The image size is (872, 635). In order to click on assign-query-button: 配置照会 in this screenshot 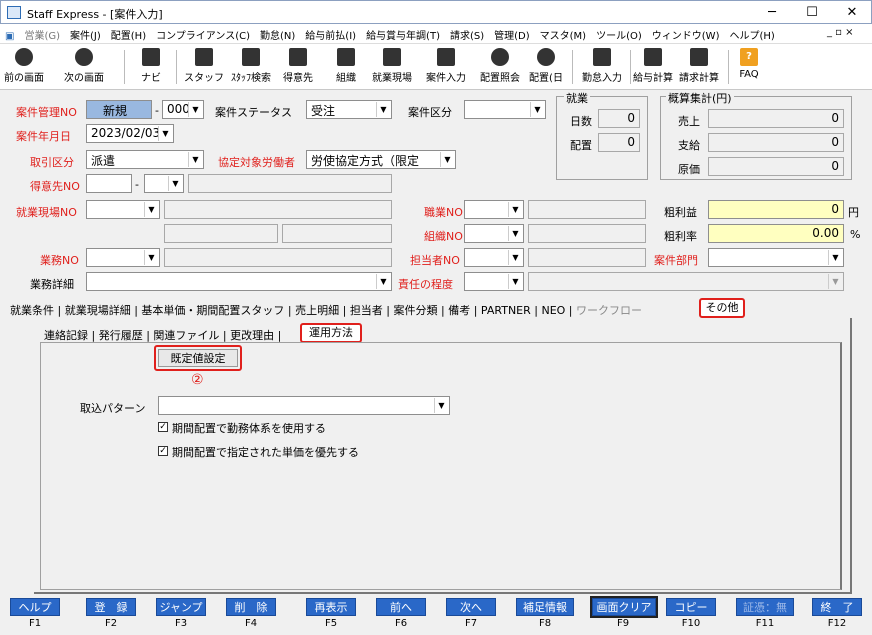, I will do `click(500, 66)`.